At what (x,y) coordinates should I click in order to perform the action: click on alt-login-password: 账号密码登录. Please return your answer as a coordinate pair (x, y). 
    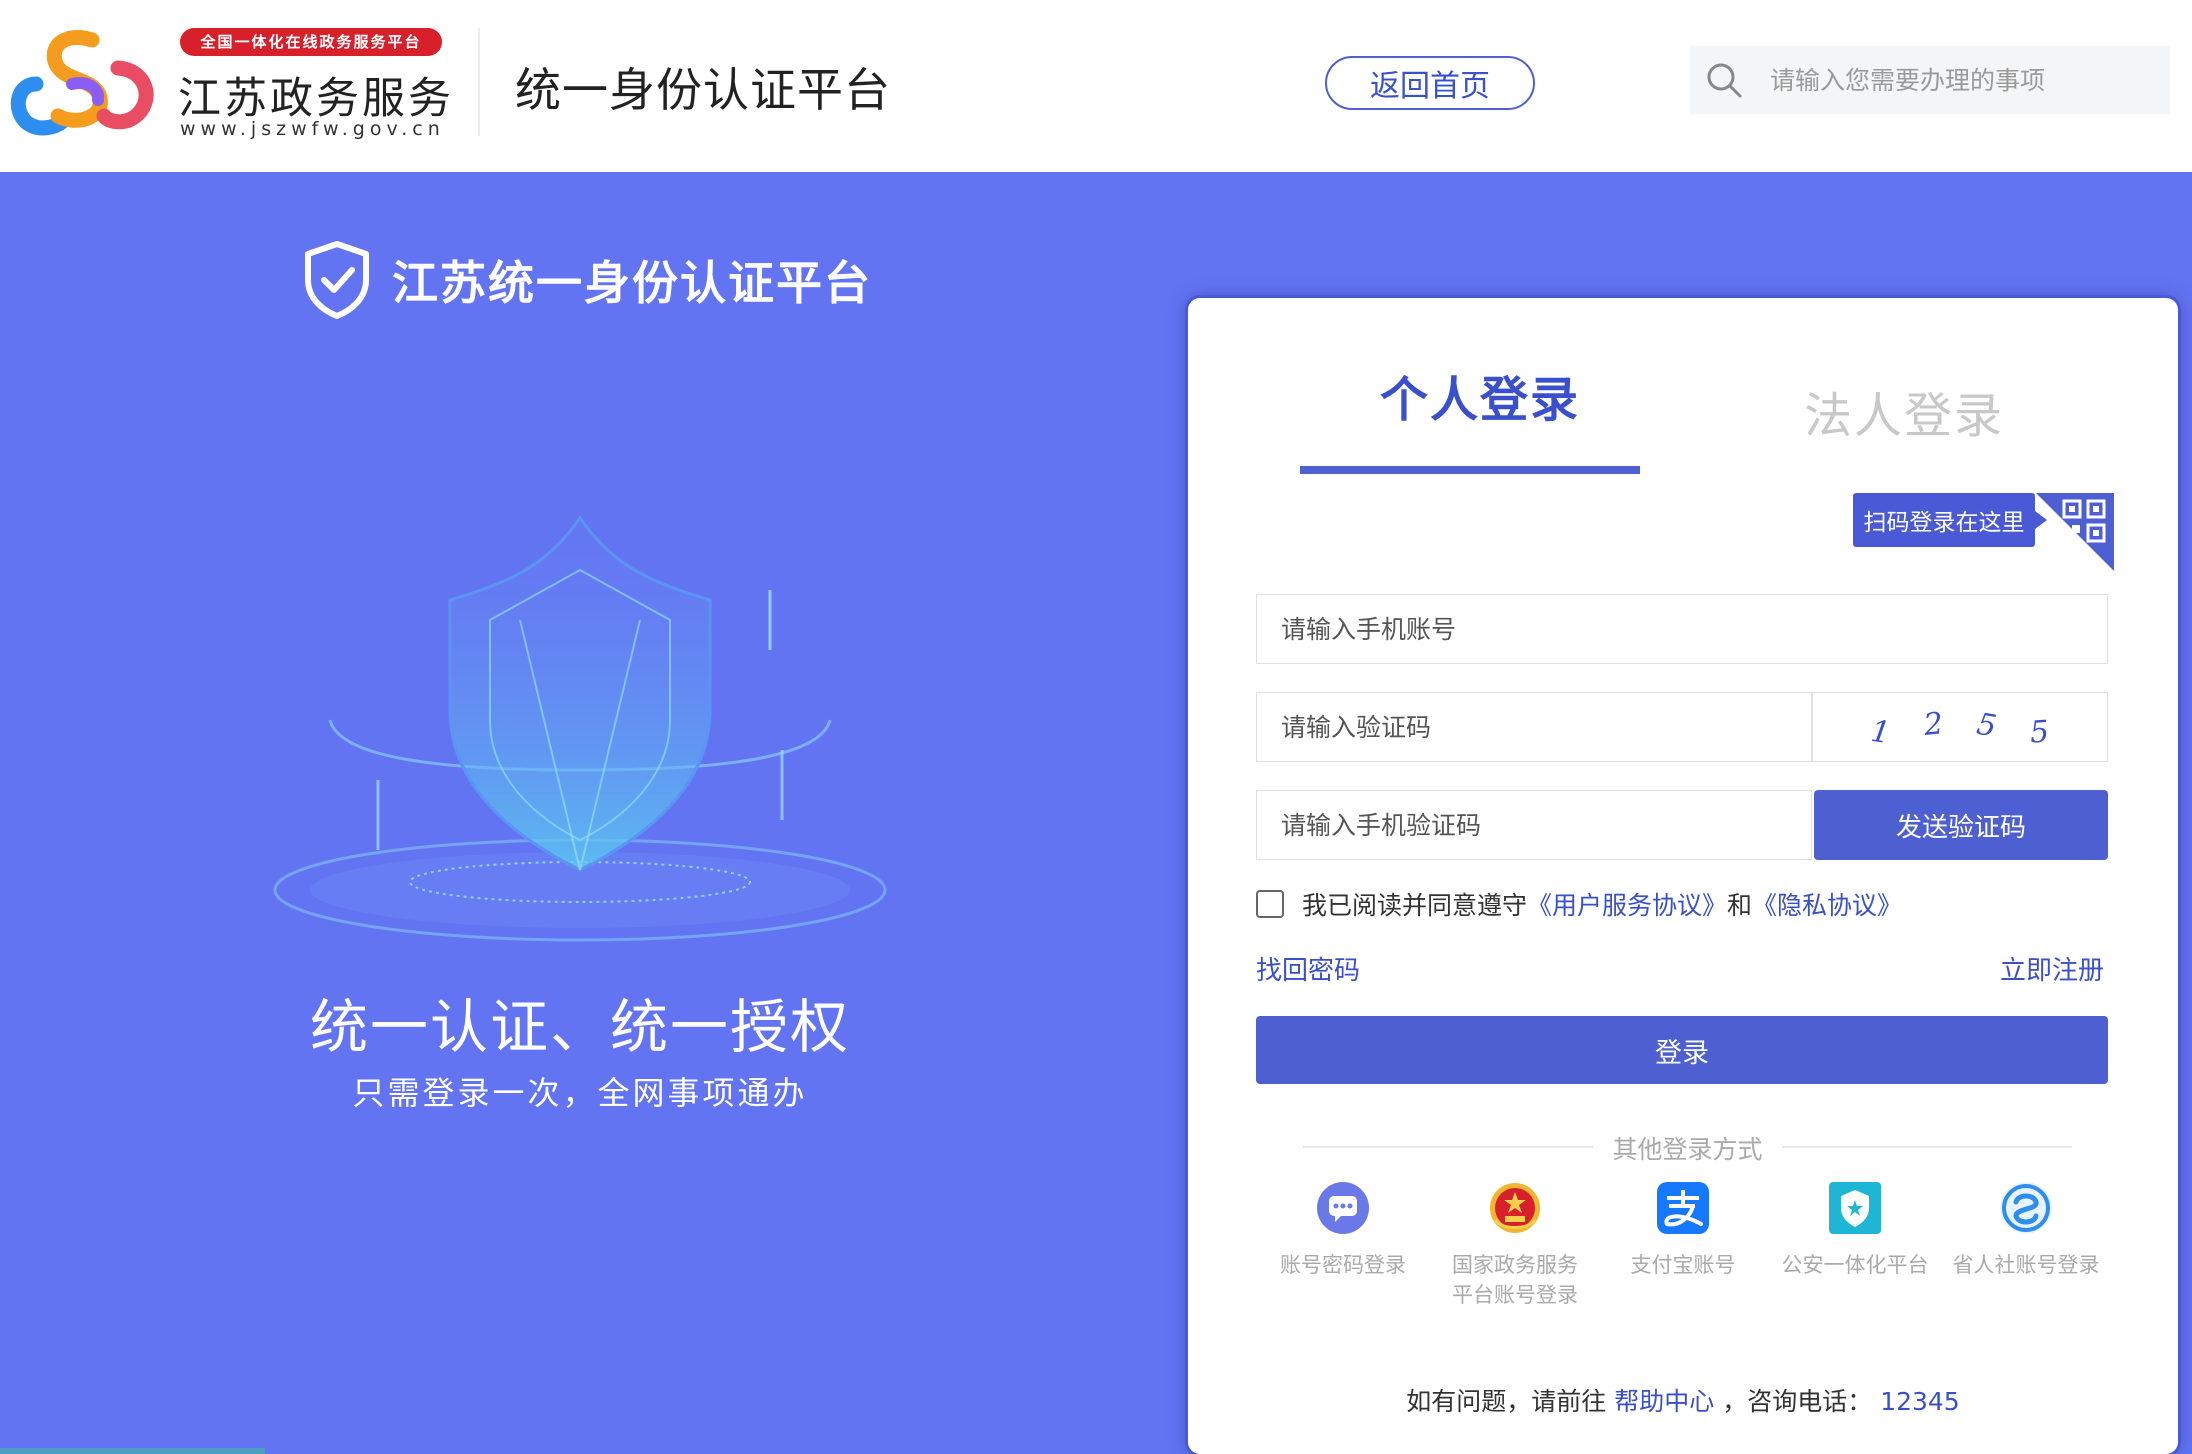
    Looking at the image, I should click on (1343, 1230).